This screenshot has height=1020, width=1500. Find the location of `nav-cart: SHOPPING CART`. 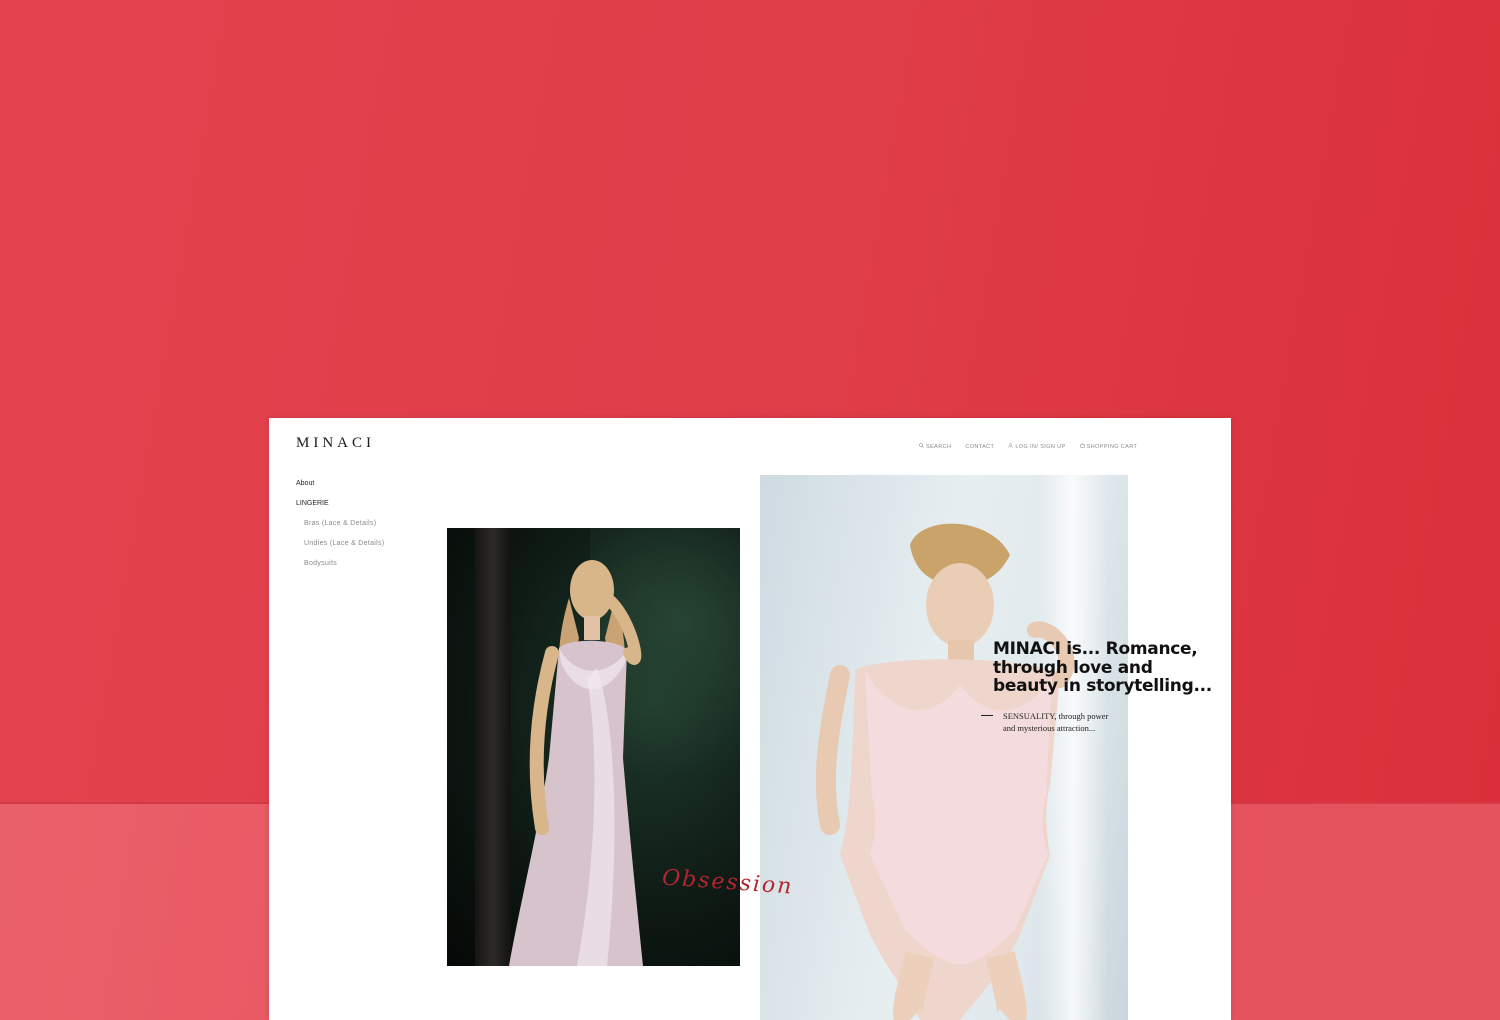

nav-cart: SHOPPING CART is located at coordinates (1109, 446).